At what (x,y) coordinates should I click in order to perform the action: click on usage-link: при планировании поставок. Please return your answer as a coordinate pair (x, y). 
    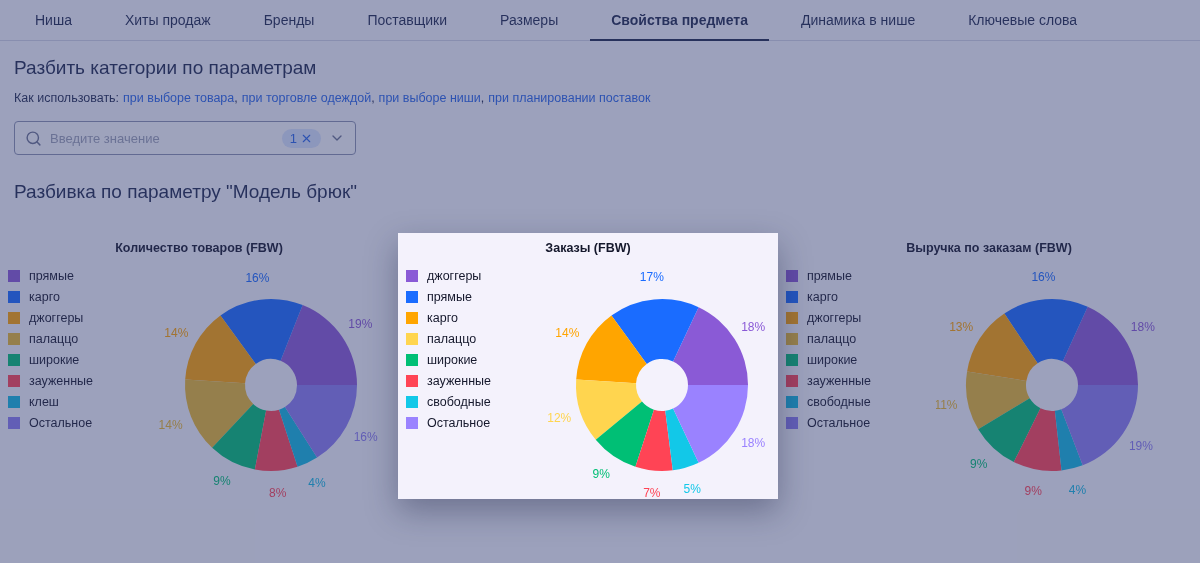
    Looking at the image, I should click on (569, 98).